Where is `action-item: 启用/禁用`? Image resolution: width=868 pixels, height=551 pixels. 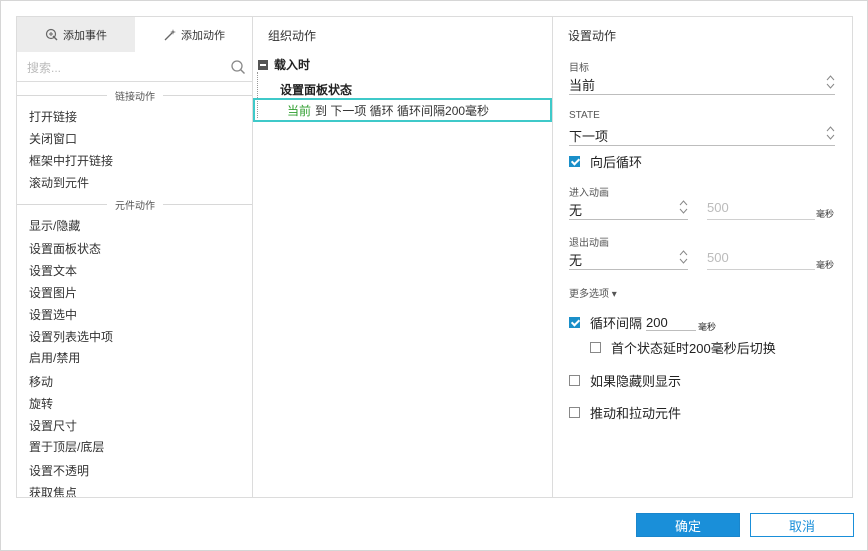 action-item: 启用/禁用 is located at coordinates (54, 357).